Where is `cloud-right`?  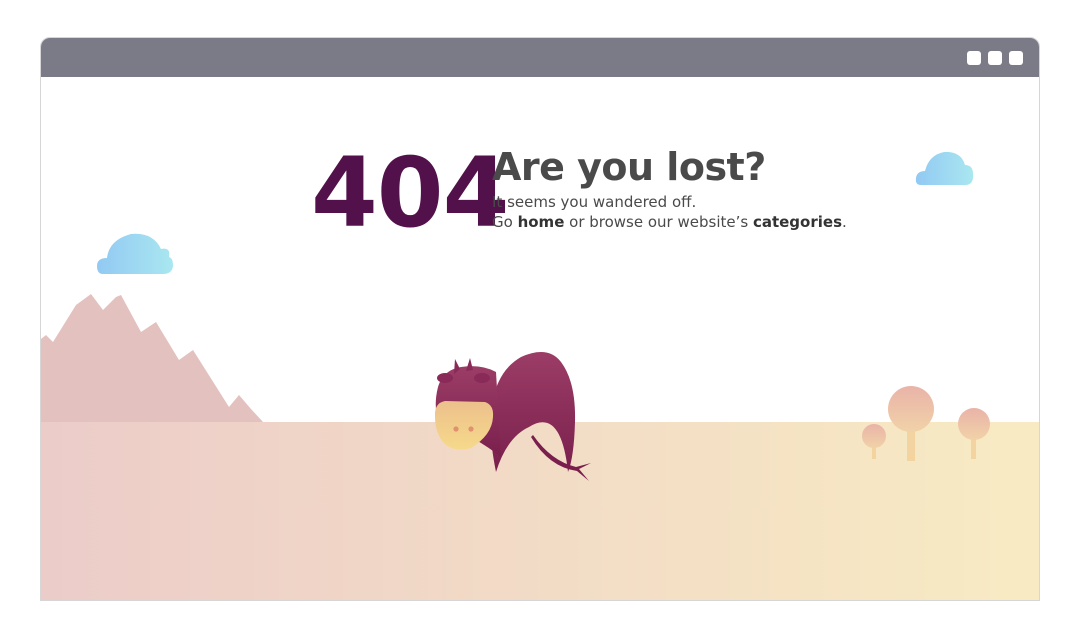
cloud-right is located at coordinates (944, 168).